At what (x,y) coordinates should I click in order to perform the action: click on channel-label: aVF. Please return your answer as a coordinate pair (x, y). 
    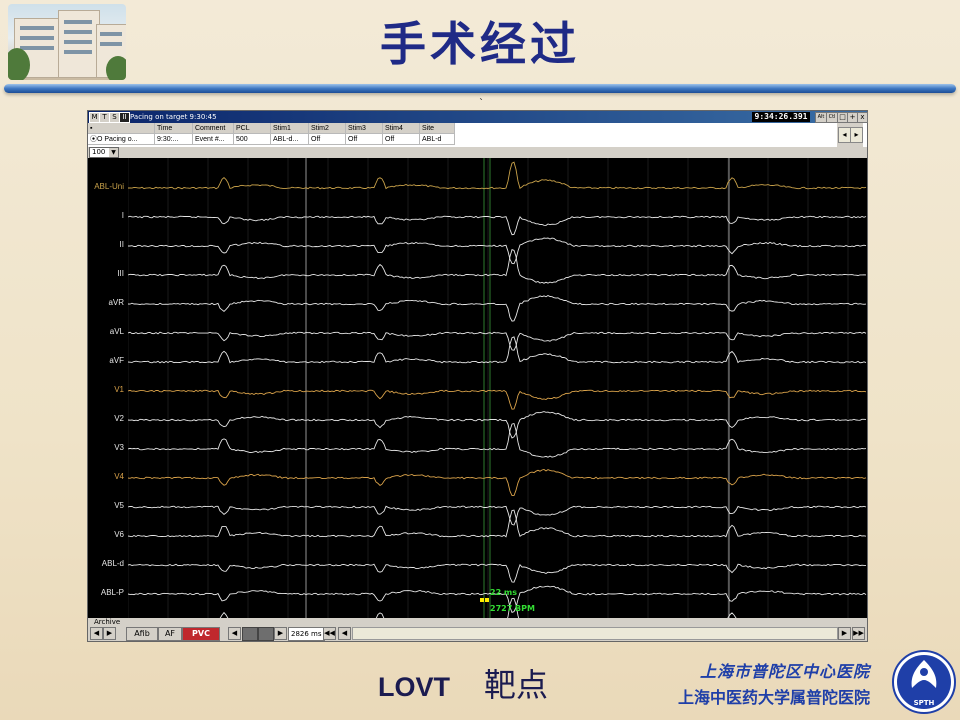
    Looking at the image, I should click on (116, 360).